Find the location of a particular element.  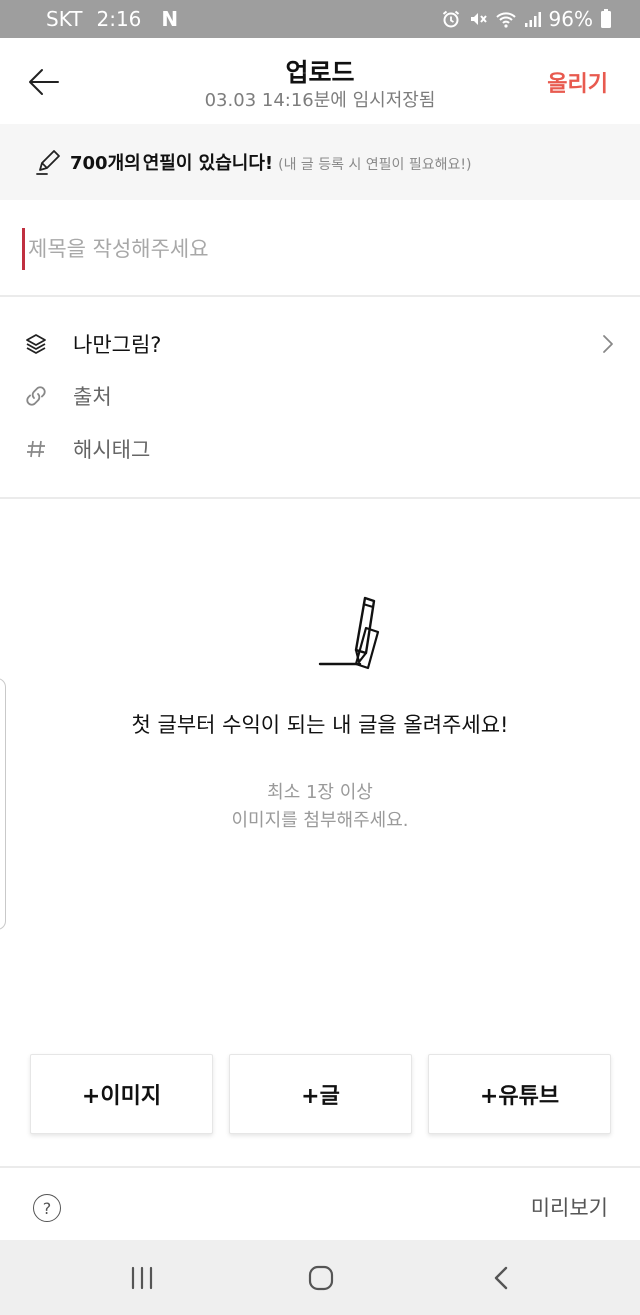

option-label-original: 나만그림? is located at coordinates (117, 345).